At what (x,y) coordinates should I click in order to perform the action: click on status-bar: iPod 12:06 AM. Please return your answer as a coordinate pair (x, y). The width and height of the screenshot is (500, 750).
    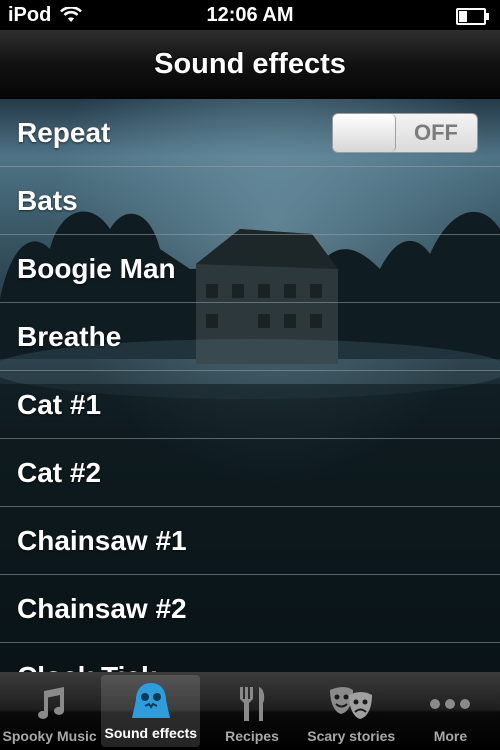
    Looking at the image, I should click on (250, 15).